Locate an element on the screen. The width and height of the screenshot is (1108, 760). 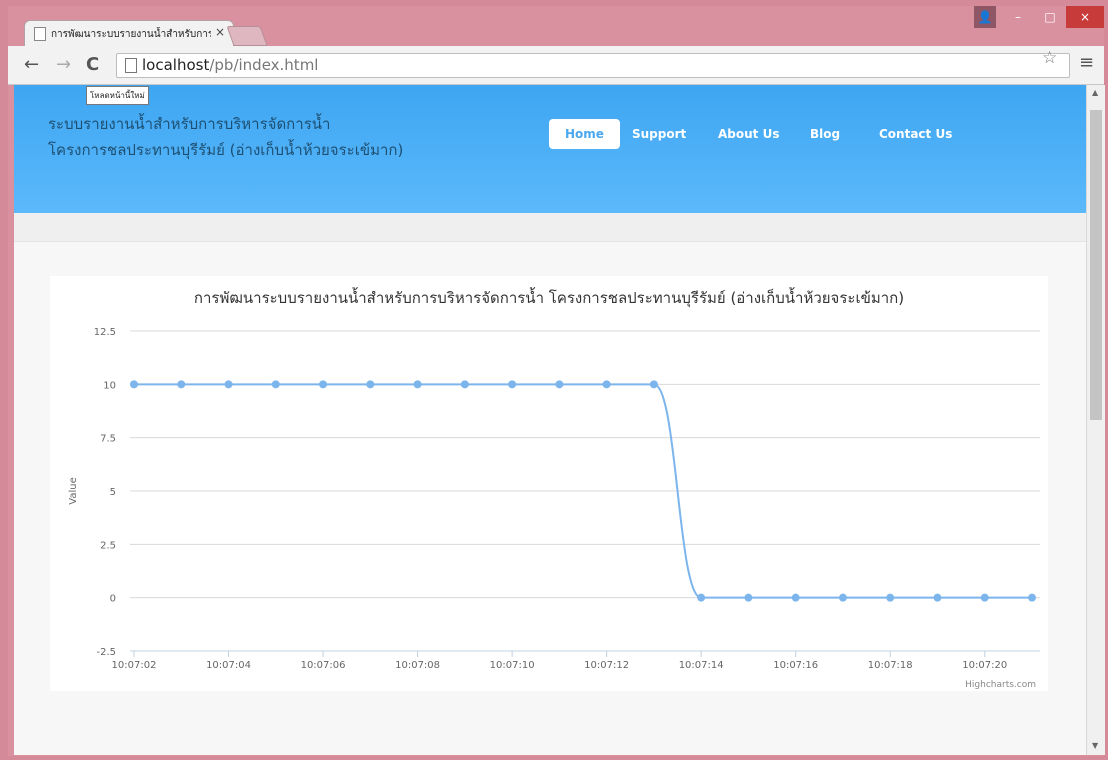
nav-contact-us: Contact Us is located at coordinates (915, 134).